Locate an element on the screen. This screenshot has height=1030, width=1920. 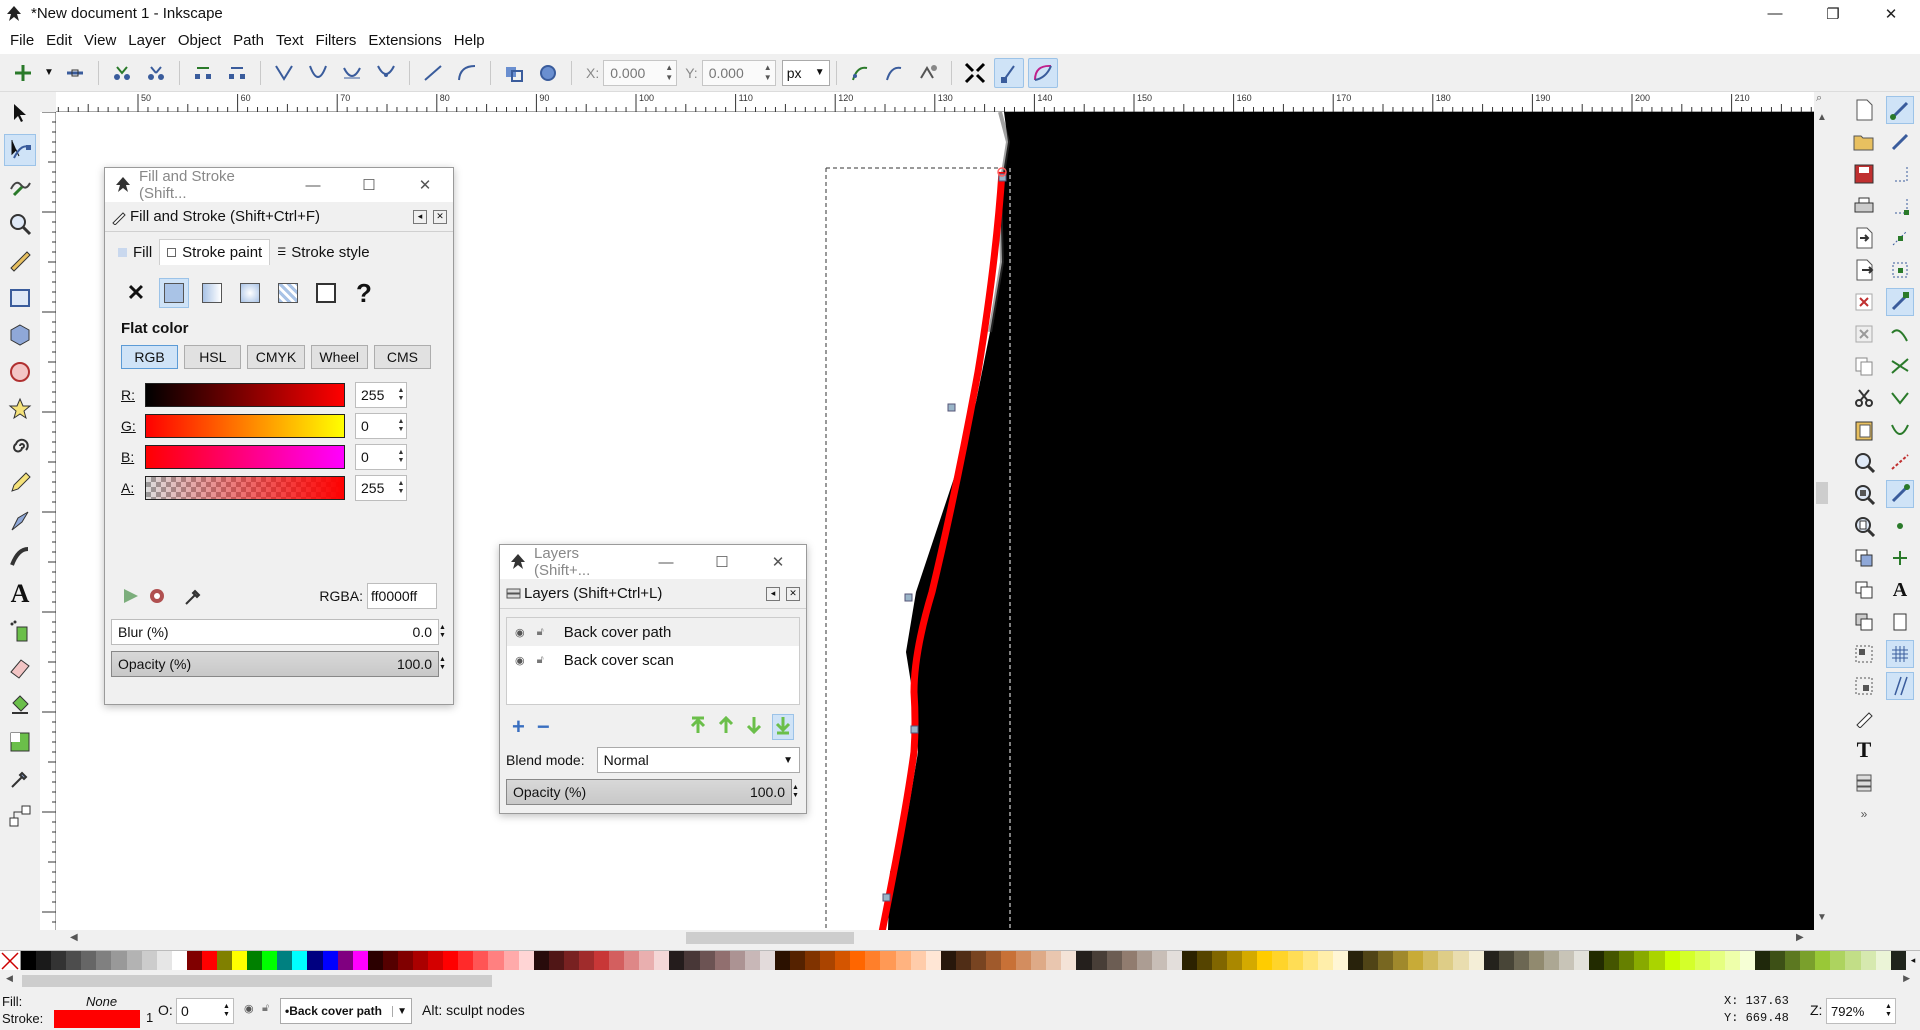
raise-to-top-icon is located at coordinates (698, 727).